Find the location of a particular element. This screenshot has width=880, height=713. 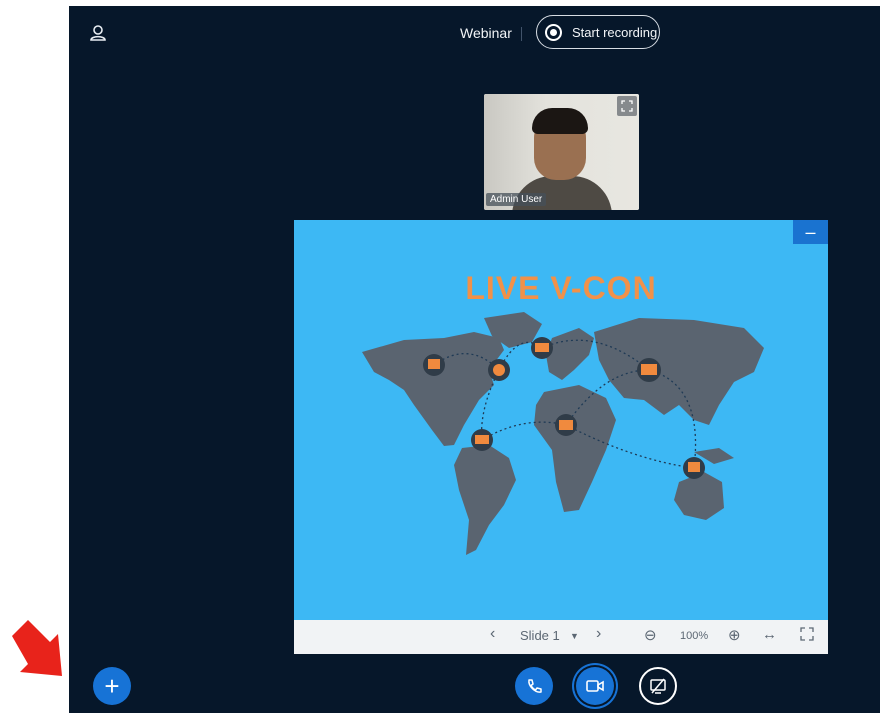

chevron-down-icon: ▼ is located at coordinates (574, 636).